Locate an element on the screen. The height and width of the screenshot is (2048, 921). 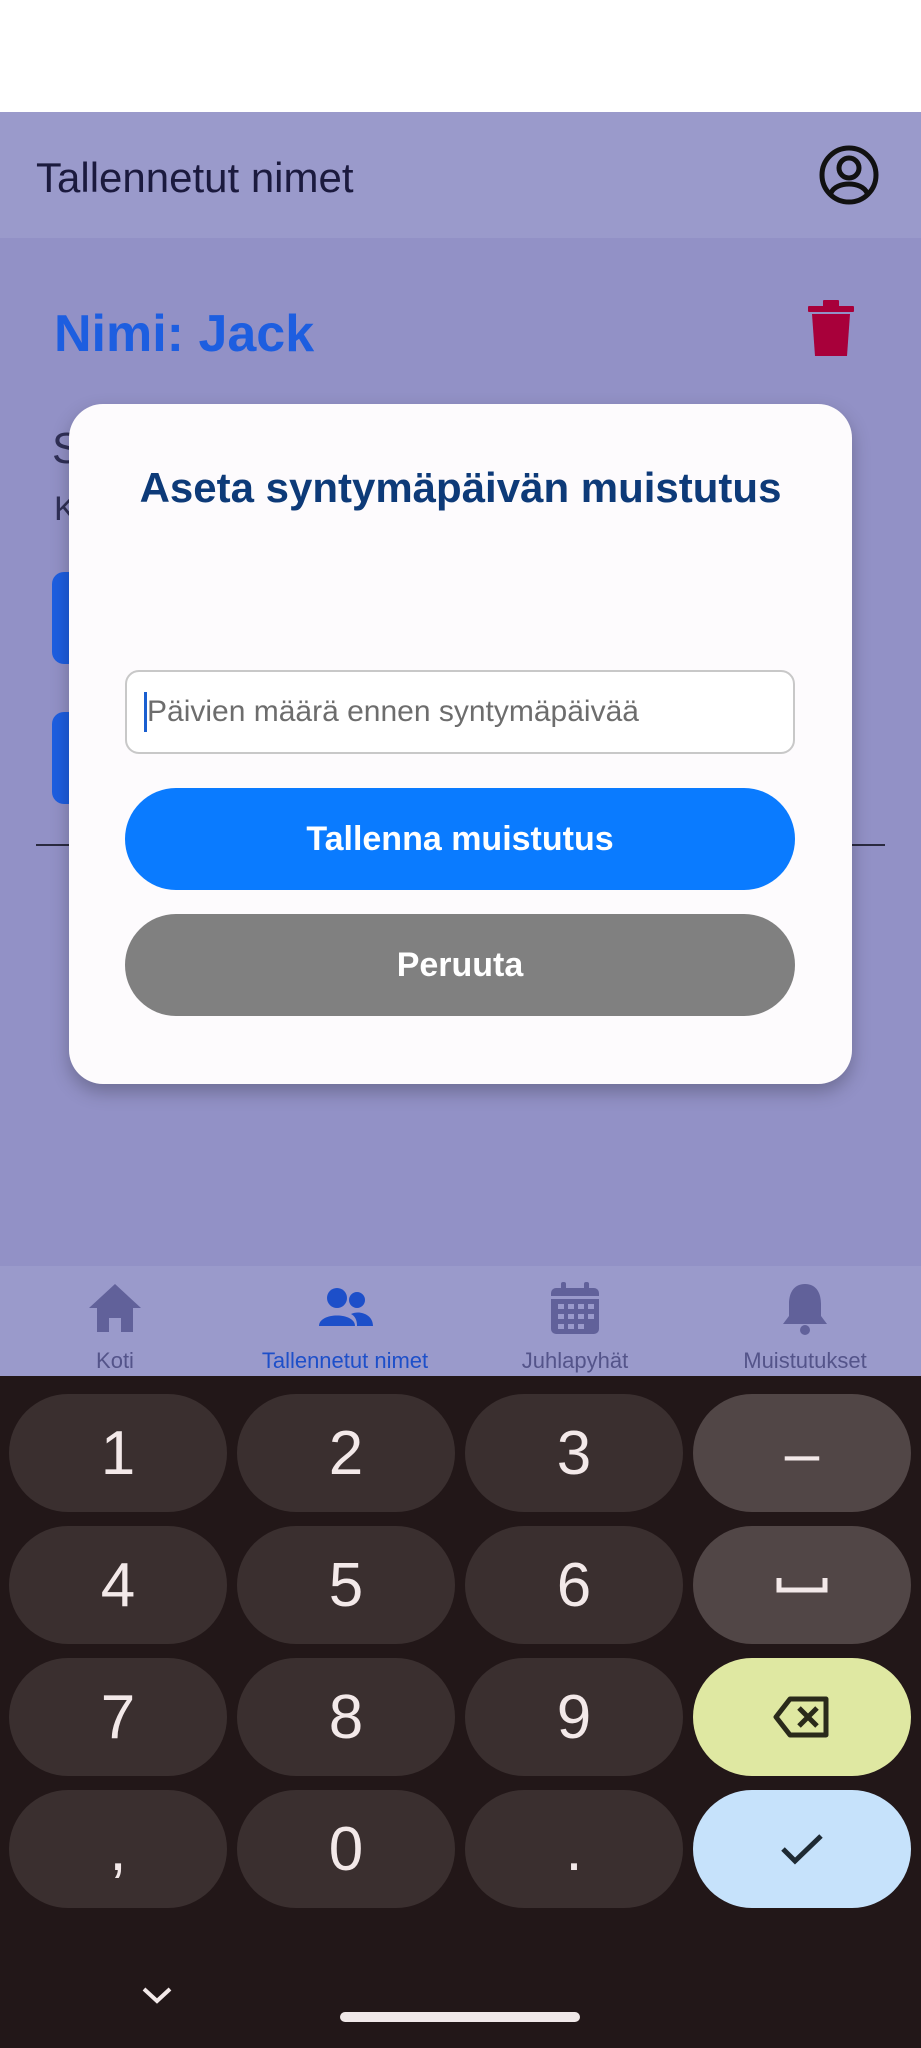
space-icon is located at coordinates (802, 1585).